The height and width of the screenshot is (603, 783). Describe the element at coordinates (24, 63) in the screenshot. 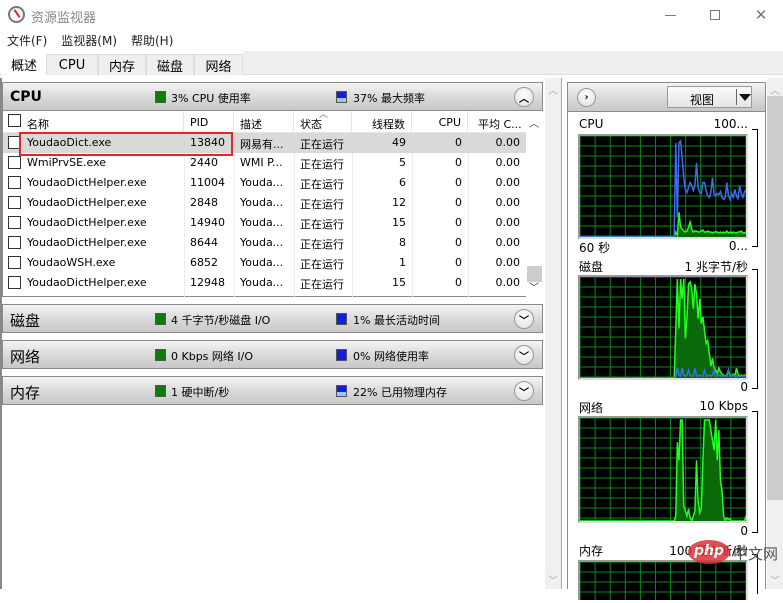

I see `tab-overview: 概述` at that location.